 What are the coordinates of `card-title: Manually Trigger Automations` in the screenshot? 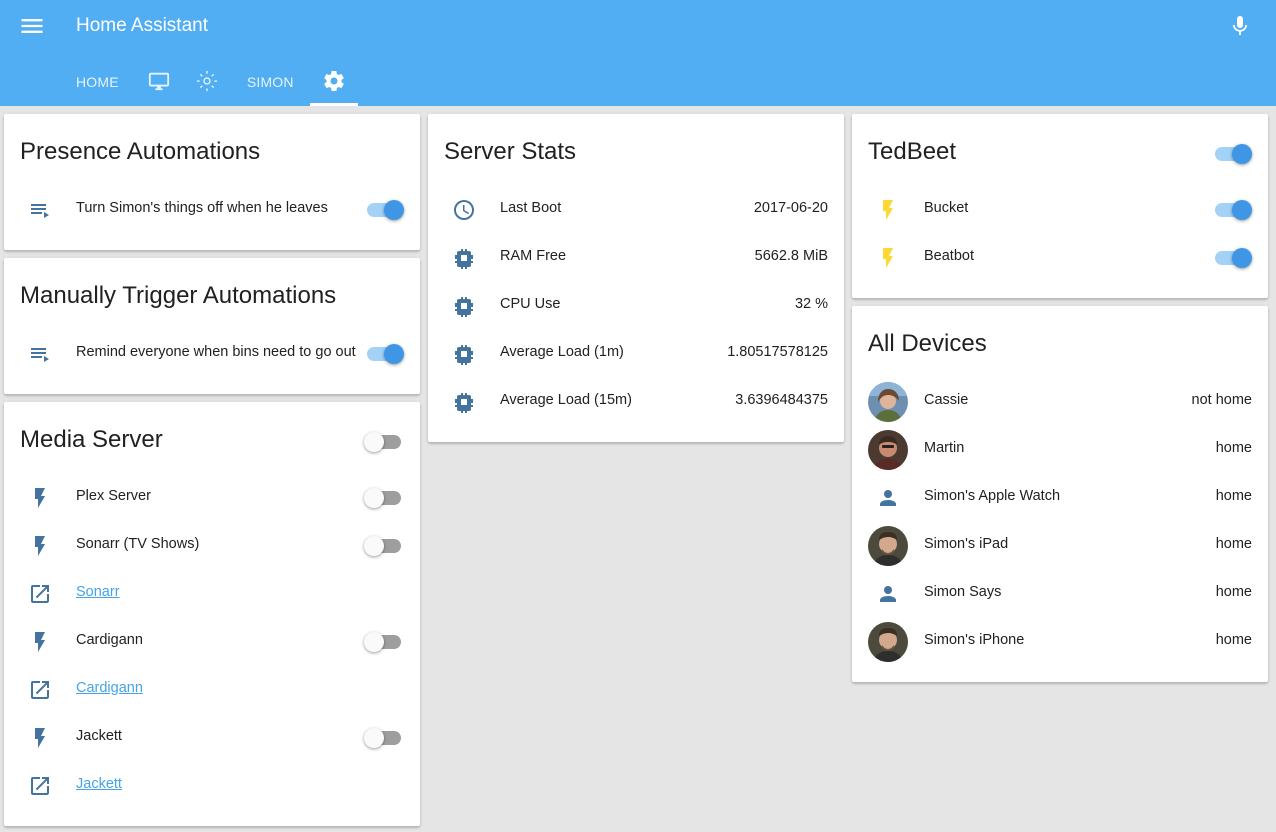 It's located at (178, 295).